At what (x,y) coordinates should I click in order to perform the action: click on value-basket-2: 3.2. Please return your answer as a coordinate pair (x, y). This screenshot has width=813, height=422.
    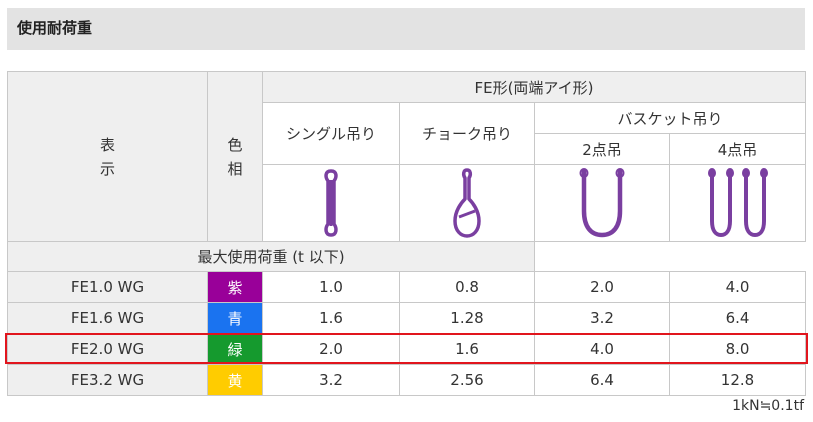
    Looking at the image, I should click on (602, 318).